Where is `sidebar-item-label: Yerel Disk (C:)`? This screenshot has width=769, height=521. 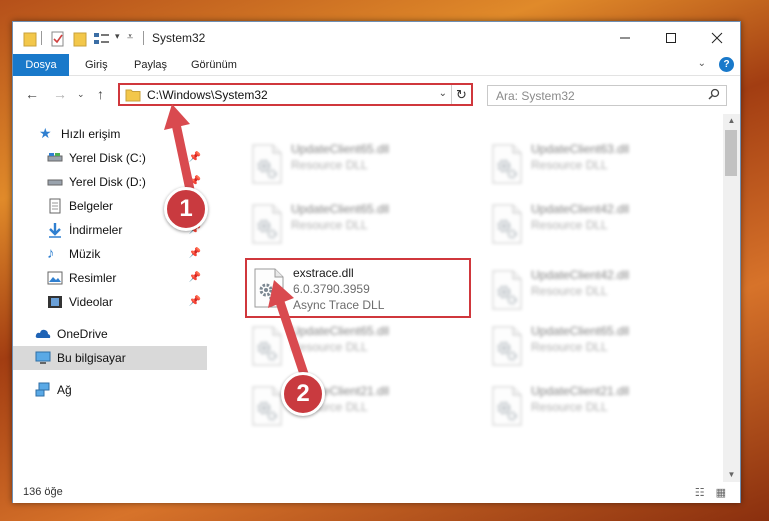
sidebar-item-label: Yerel Disk (C:) is located at coordinates (107, 158).